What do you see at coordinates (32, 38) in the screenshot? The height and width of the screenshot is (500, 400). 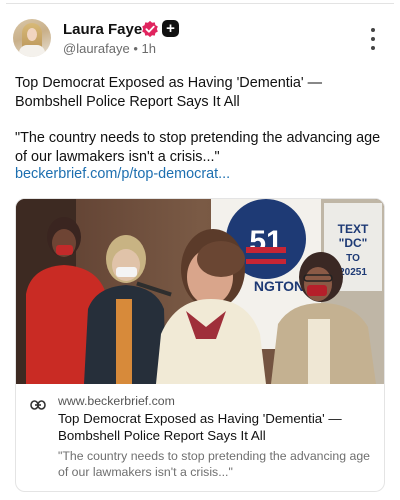 I see `avatar` at bounding box center [32, 38].